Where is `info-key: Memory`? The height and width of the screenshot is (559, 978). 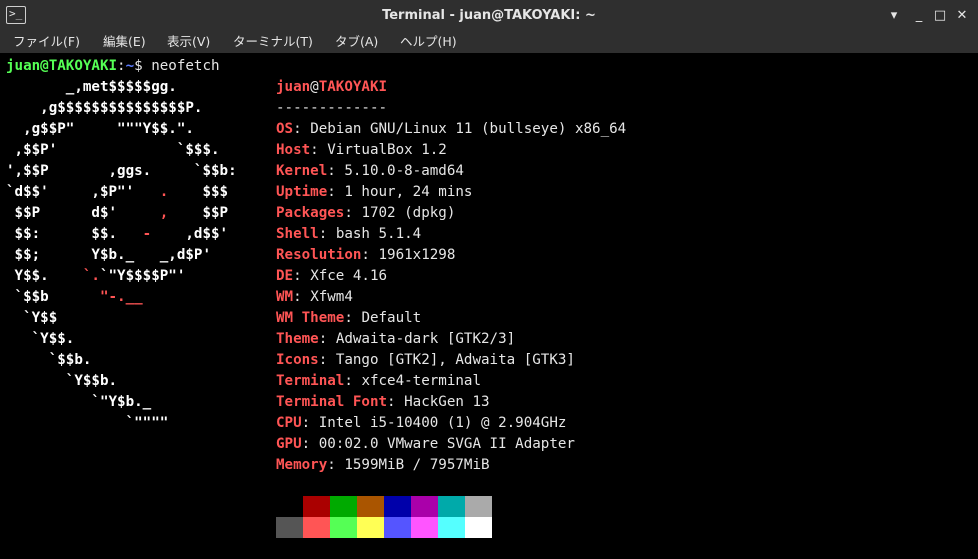
info-key: Memory is located at coordinates (302, 465).